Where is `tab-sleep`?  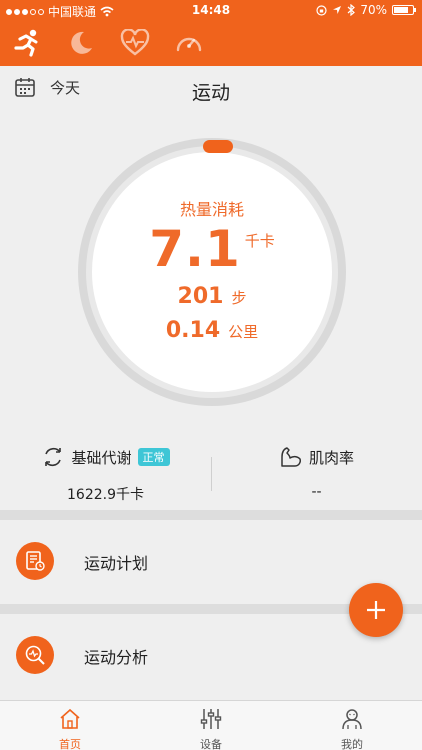 tab-sleep is located at coordinates (81, 43).